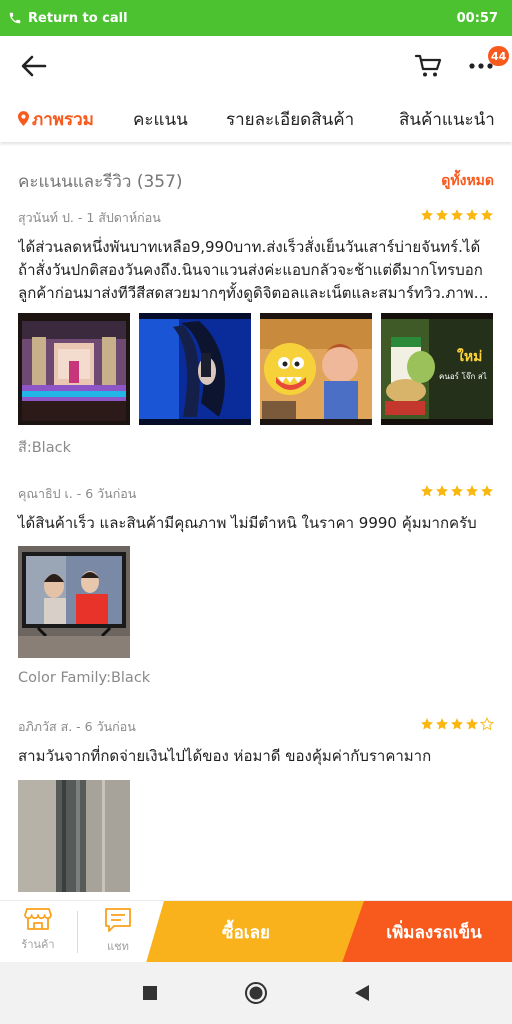 The height and width of the screenshot is (1024, 512). I want to click on nav-recents-button, so click(150, 993).